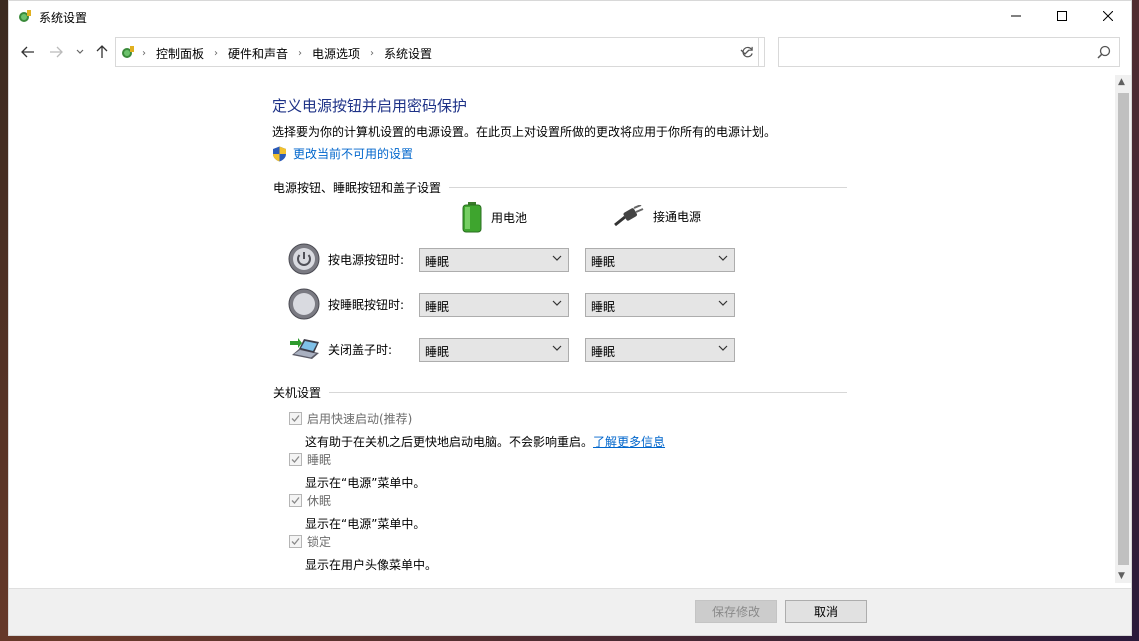 The width and height of the screenshot is (1139, 641). I want to click on control-panel-icon, so click(128, 52).